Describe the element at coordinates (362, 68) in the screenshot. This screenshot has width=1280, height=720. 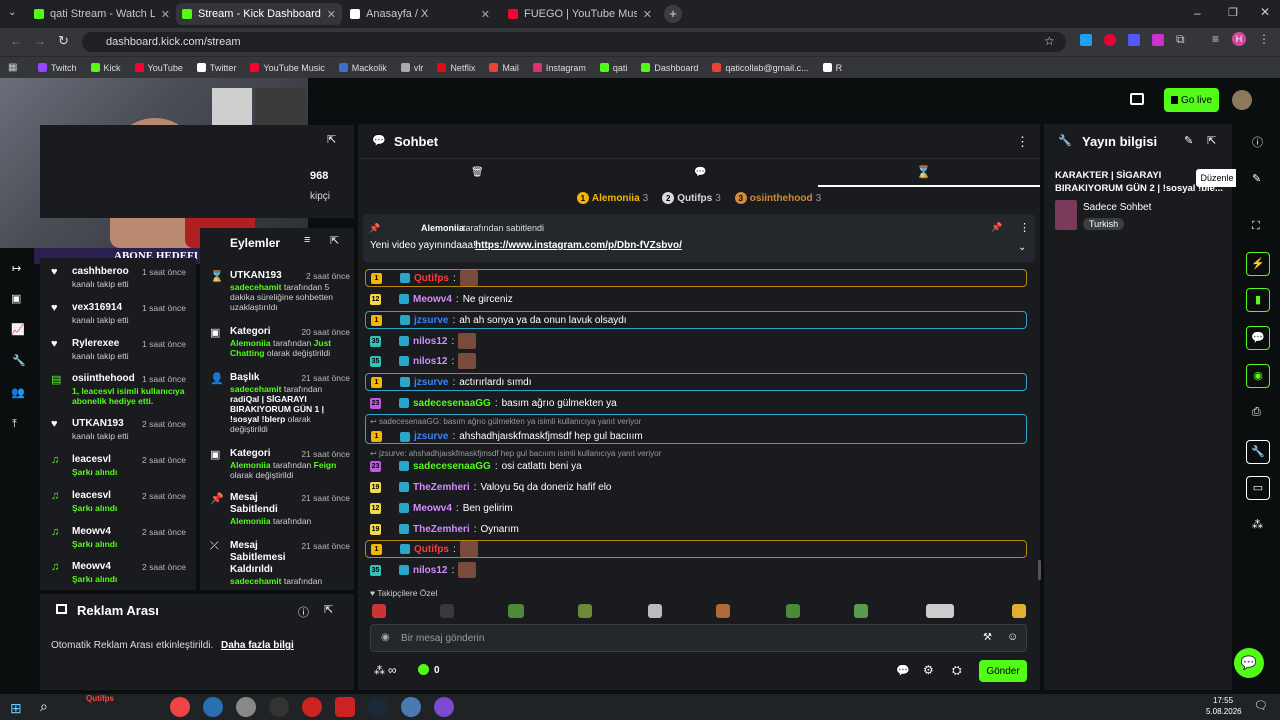
I see `bookmark-item: Mackolik` at that location.